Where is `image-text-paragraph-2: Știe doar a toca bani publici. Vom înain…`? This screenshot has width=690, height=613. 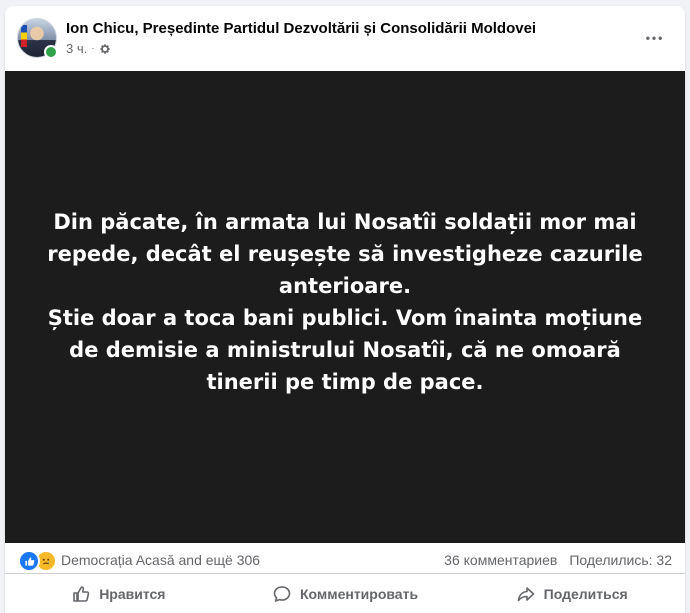
image-text-paragraph-2: Știe doar a toca bani publici. Vom înain… is located at coordinates (345, 350).